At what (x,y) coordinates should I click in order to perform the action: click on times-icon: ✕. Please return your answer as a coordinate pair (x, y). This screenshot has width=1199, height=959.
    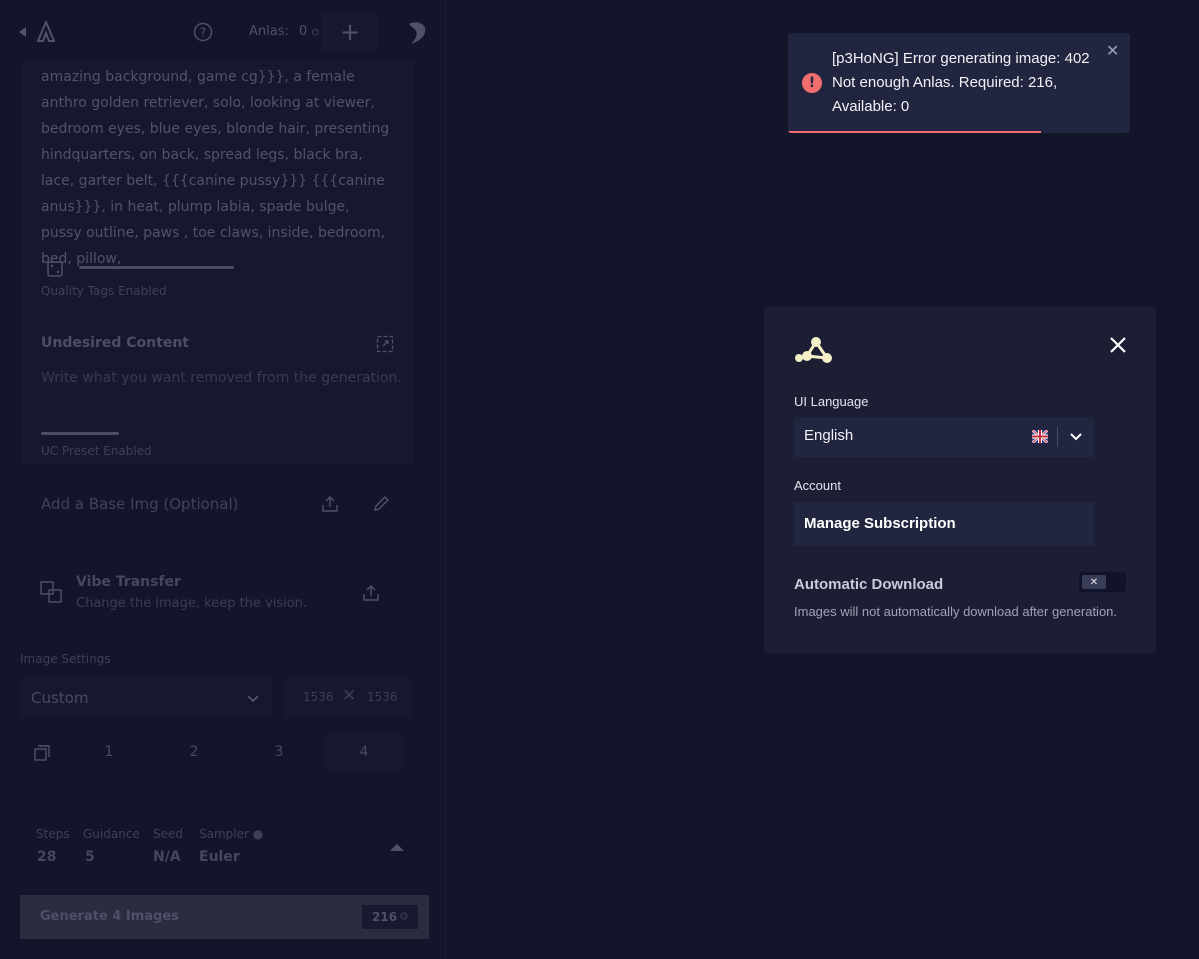
    Looking at the image, I should click on (349, 696).